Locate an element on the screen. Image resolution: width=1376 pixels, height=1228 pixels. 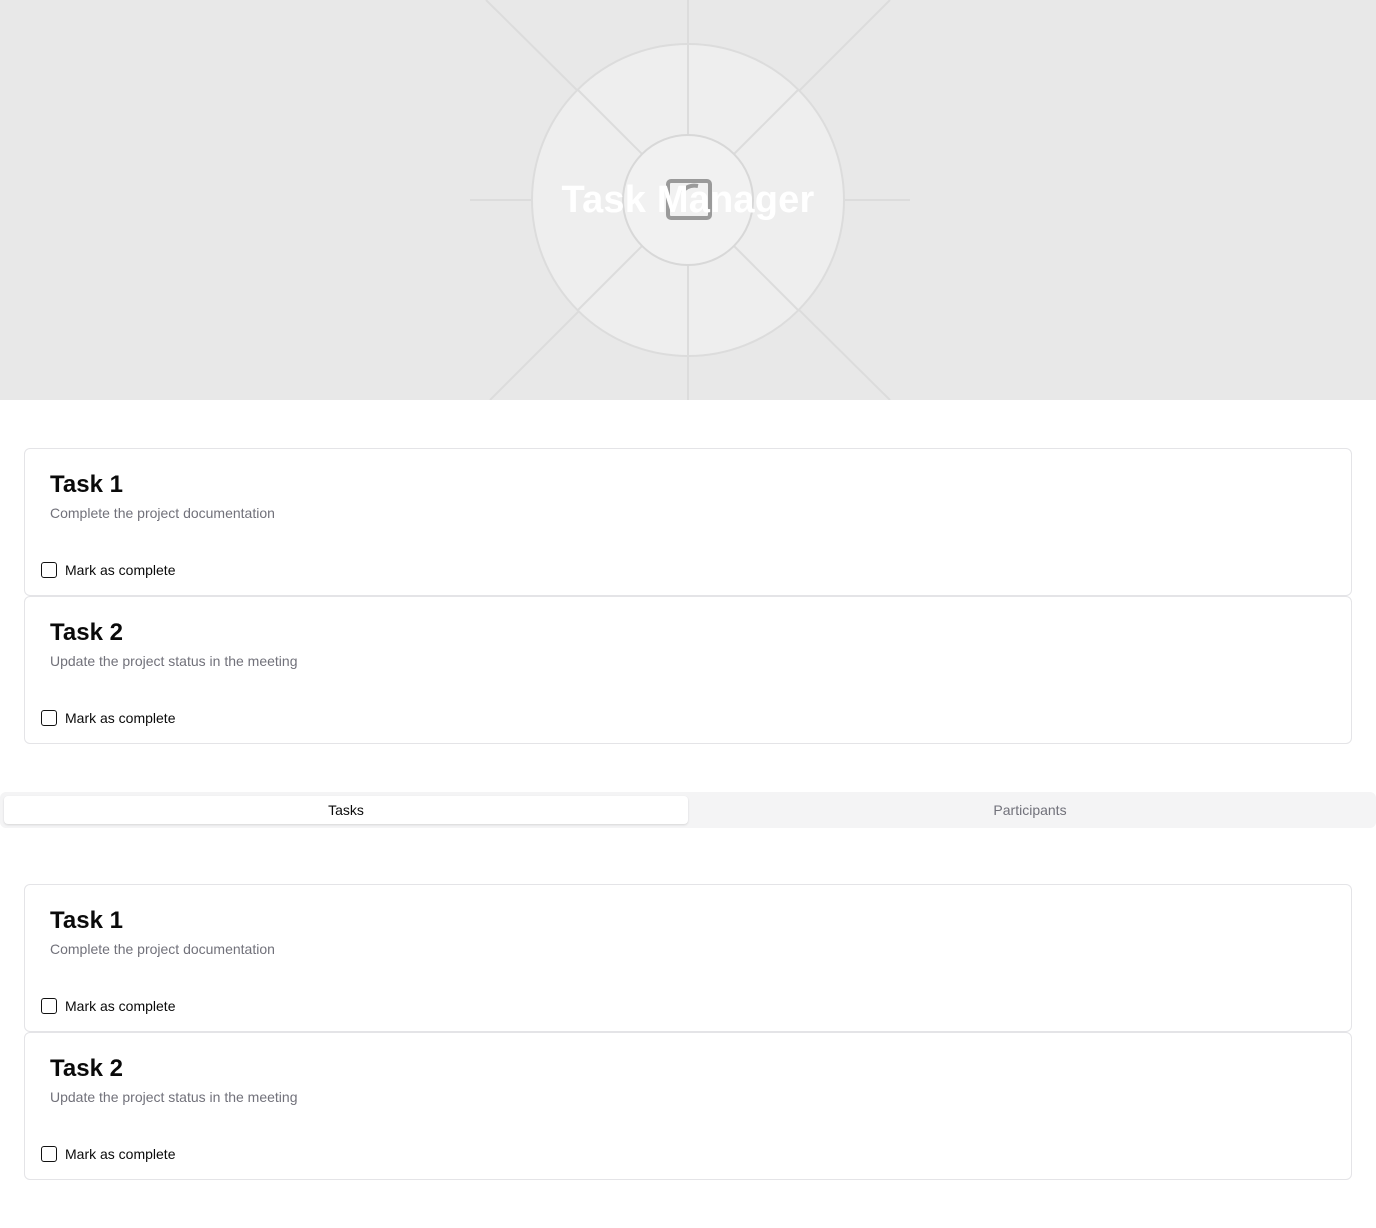
tabs-bar: Tasks Participants is located at coordinates (688, 810).